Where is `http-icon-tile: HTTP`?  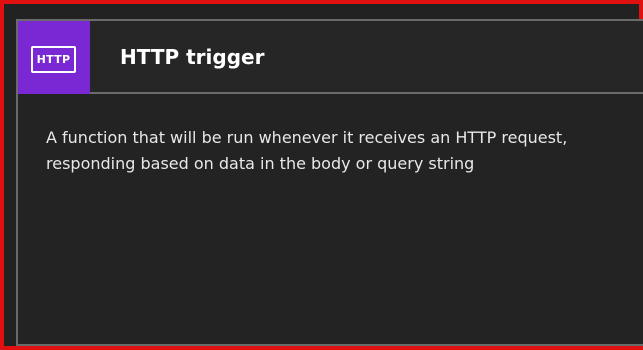 http-icon-tile: HTTP is located at coordinates (54, 57).